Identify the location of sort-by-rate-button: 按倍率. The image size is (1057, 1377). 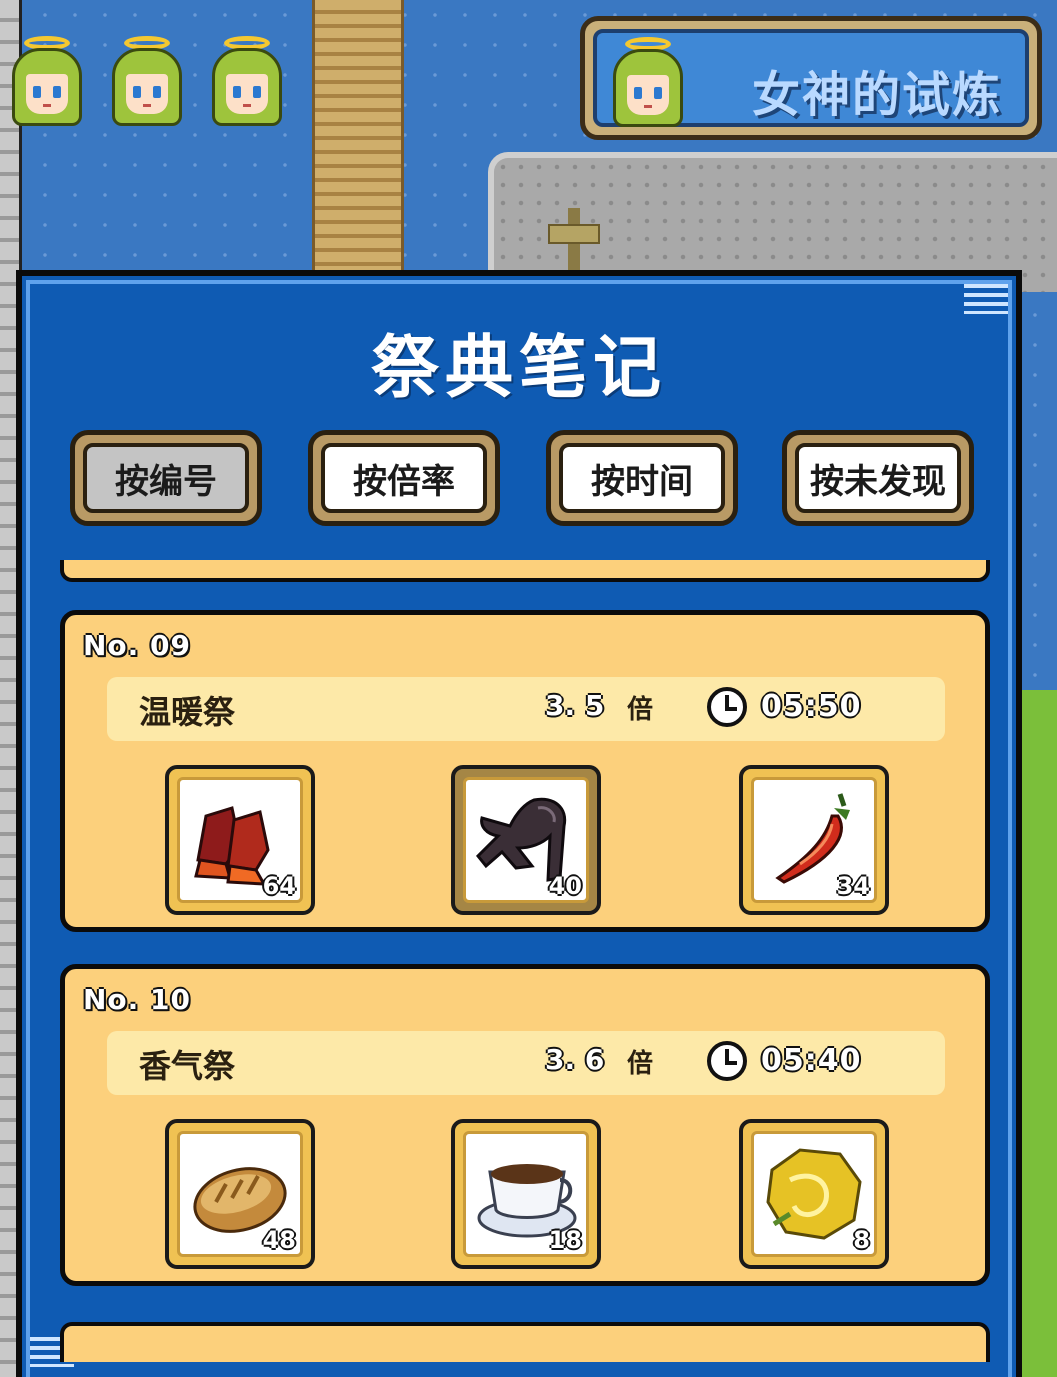
(404, 478).